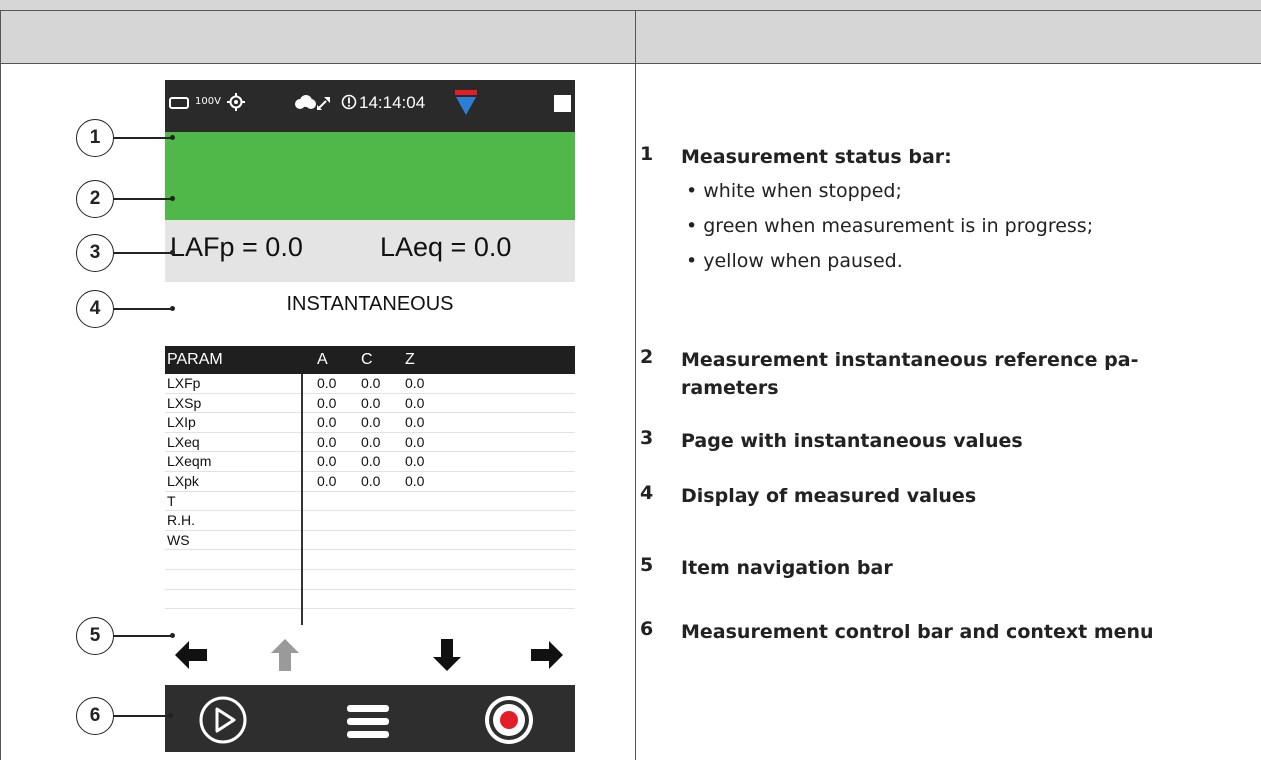 Image resolution: width=1261 pixels, height=760 pixels. I want to click on stop-square-icon, so click(562, 103).